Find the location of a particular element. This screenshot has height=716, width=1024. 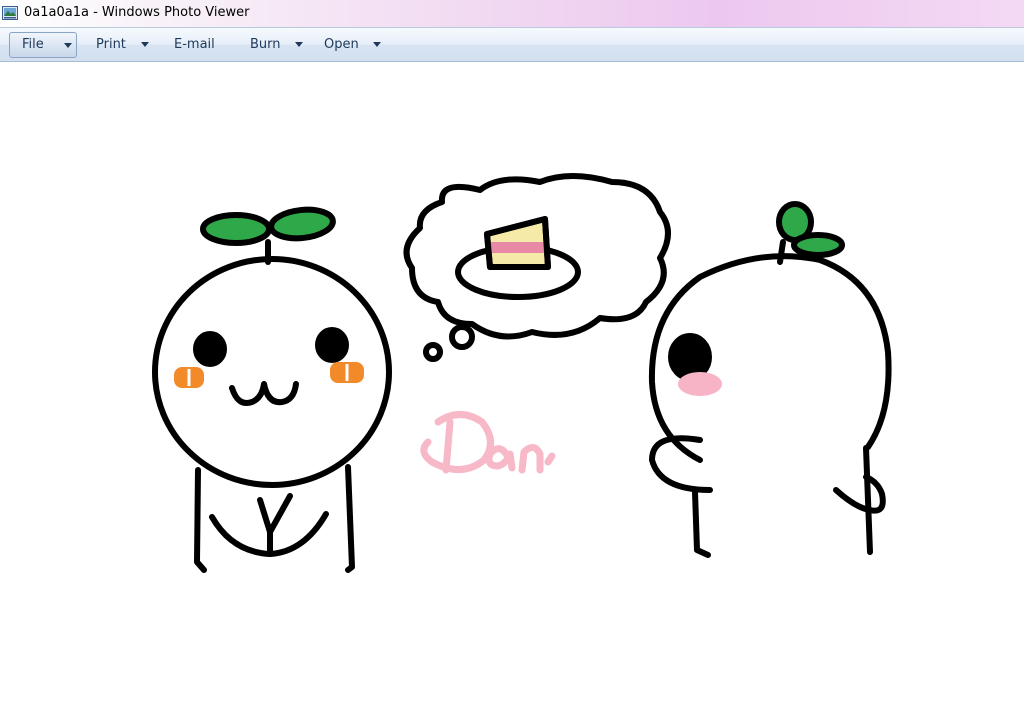

burn-menu: Burn is located at coordinates (275, 45).